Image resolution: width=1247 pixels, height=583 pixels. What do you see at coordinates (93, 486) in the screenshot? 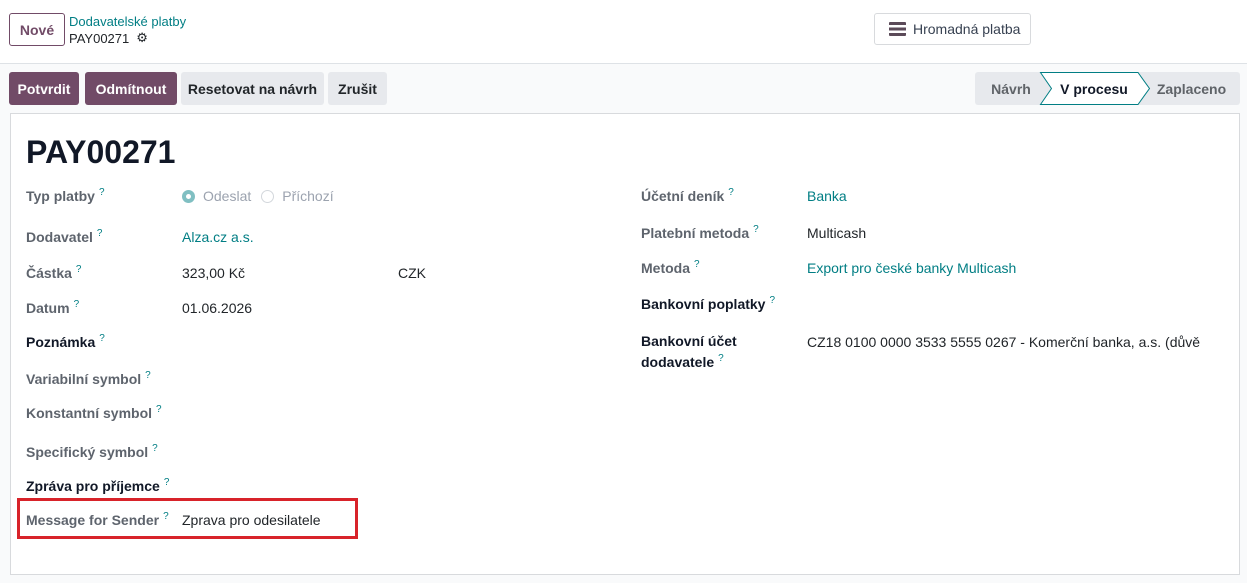
I see `label-text: Zpráva pro příjemce` at bounding box center [93, 486].